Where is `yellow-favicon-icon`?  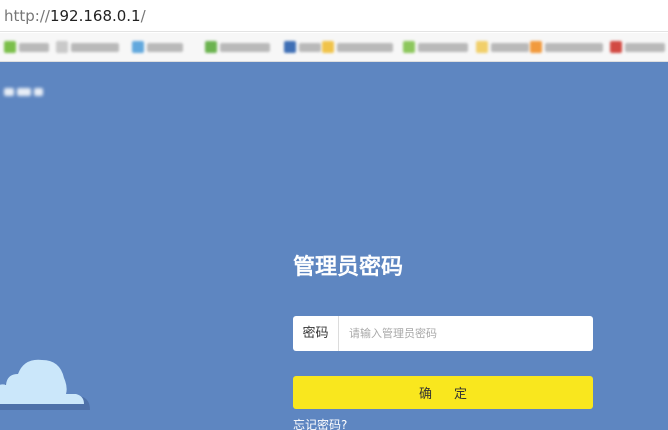 yellow-favicon-icon is located at coordinates (328, 47).